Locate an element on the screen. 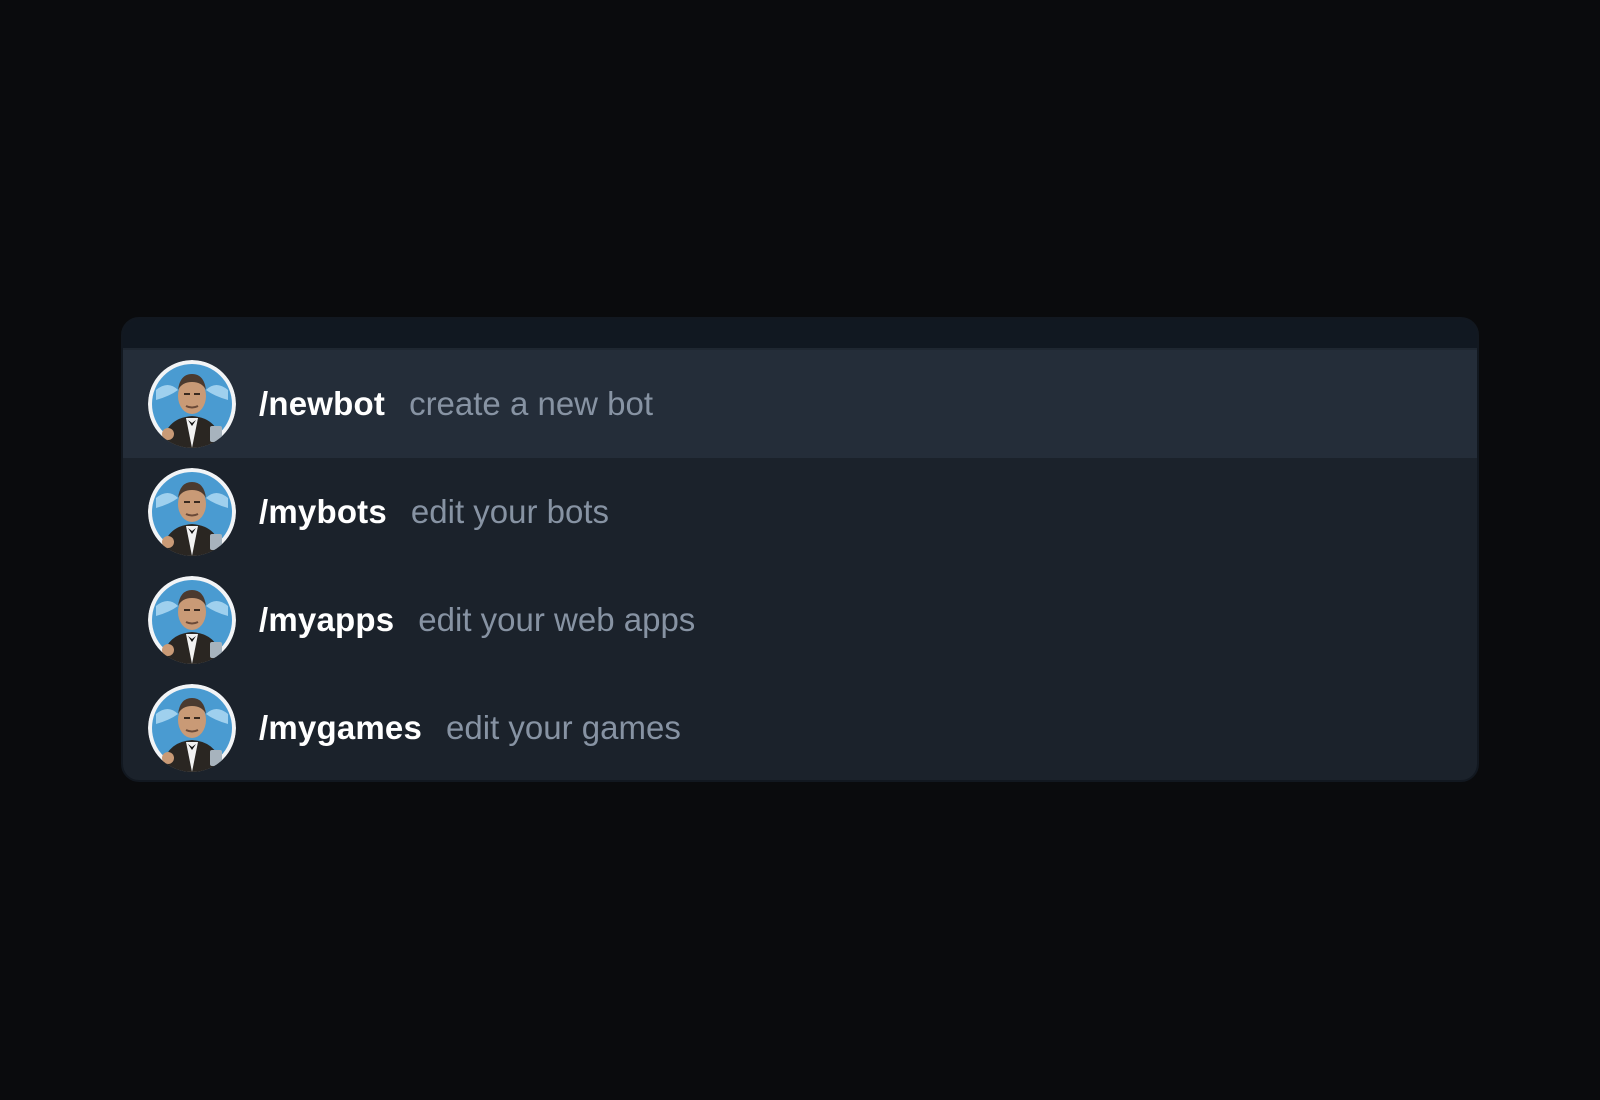  command-name: /myapps is located at coordinates (327, 619).